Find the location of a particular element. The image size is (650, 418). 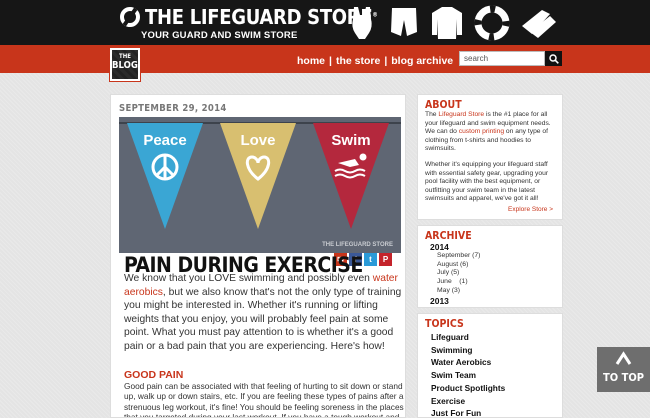

section-heading: GOOD PAIN is located at coordinates (154, 375).